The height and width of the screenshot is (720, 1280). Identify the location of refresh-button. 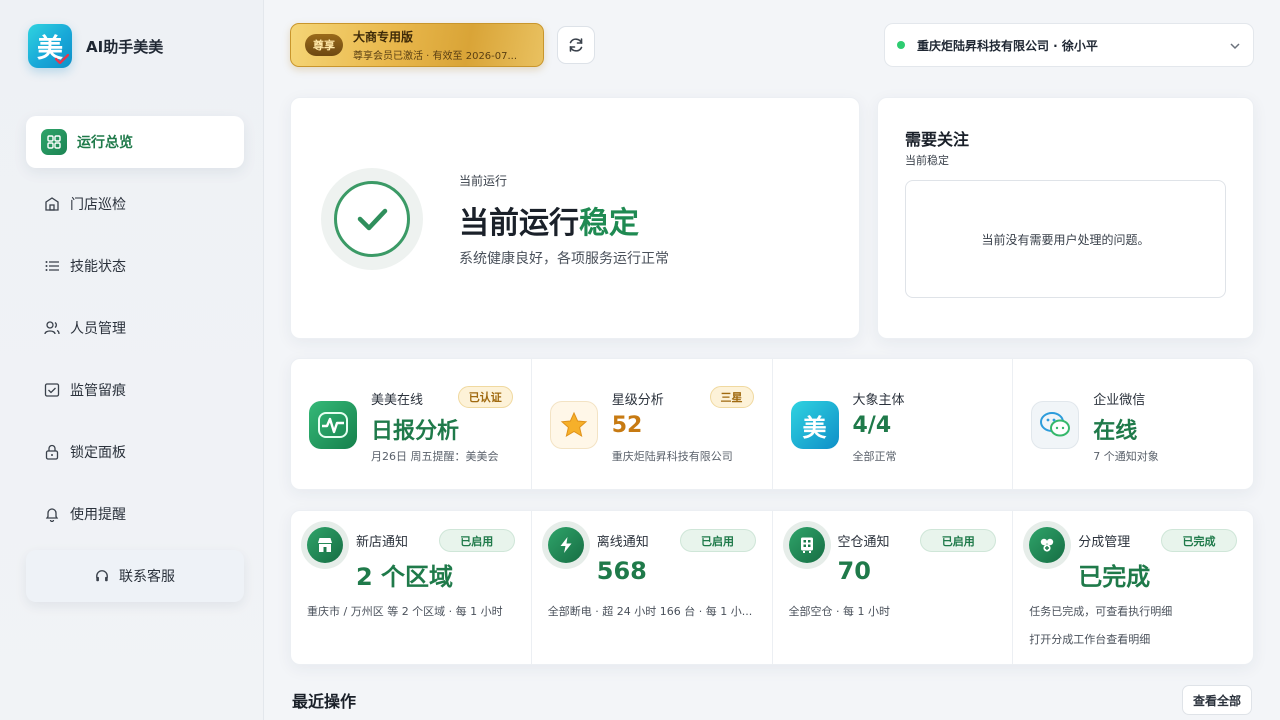
(576, 45).